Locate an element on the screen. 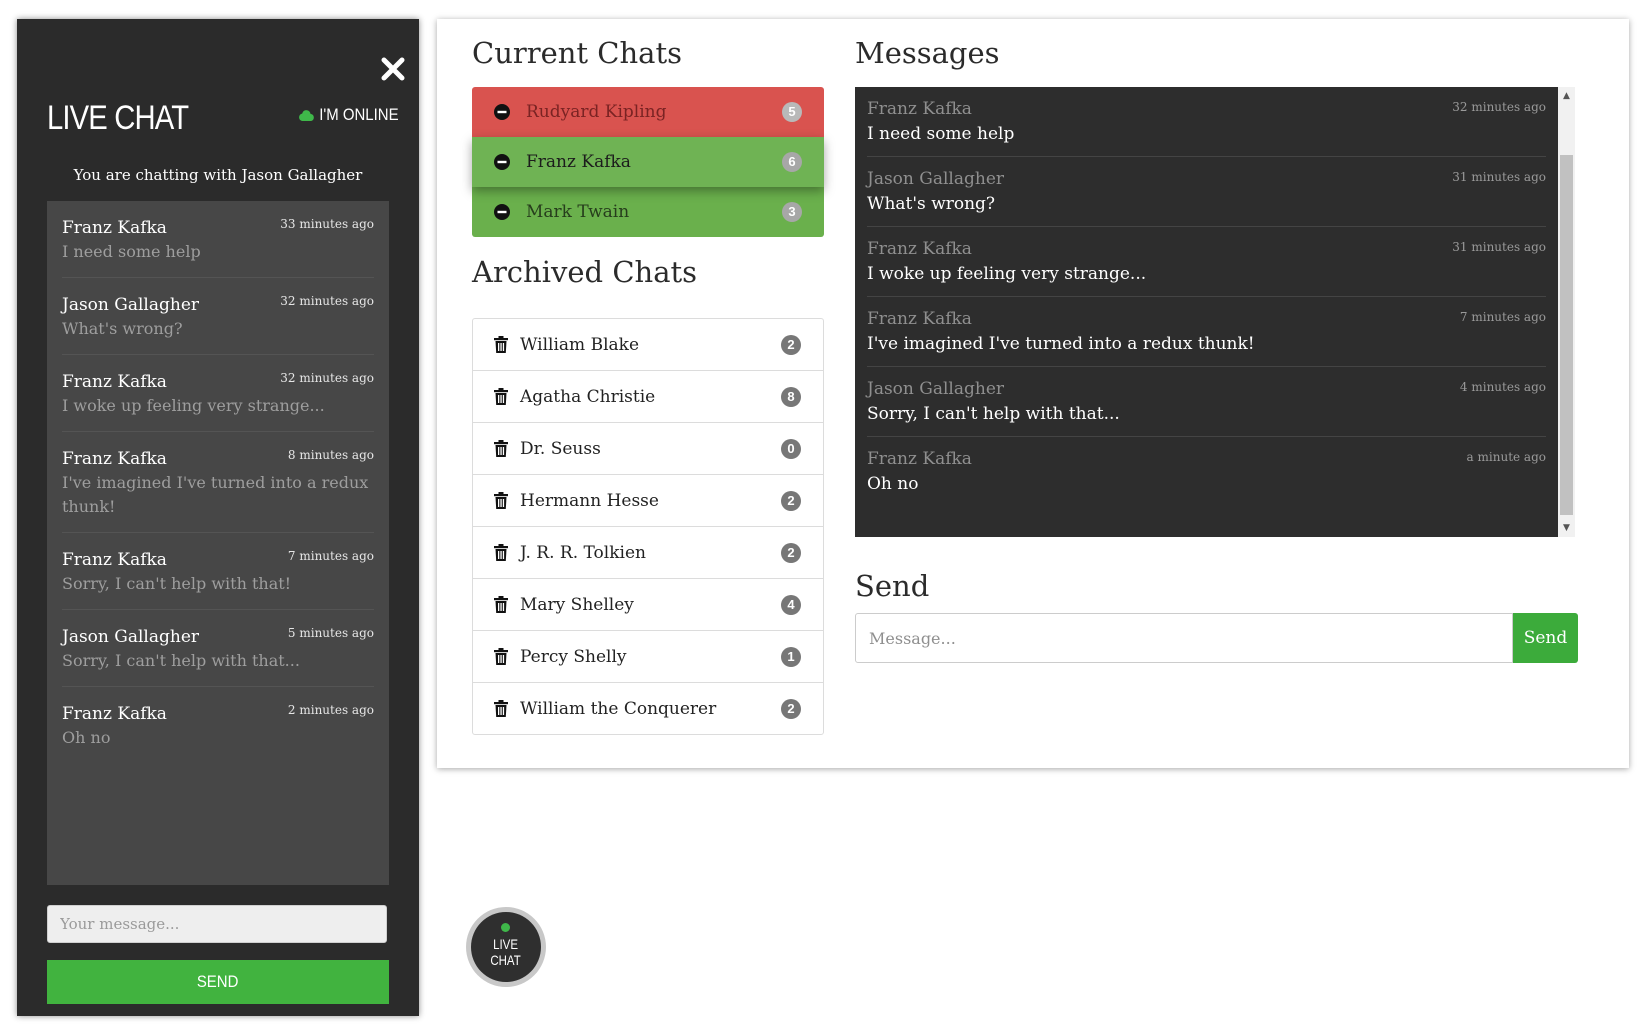 This screenshot has width=1642, height=1028. live-chat-launcher-button: LIVE CHAT is located at coordinates (506, 947).